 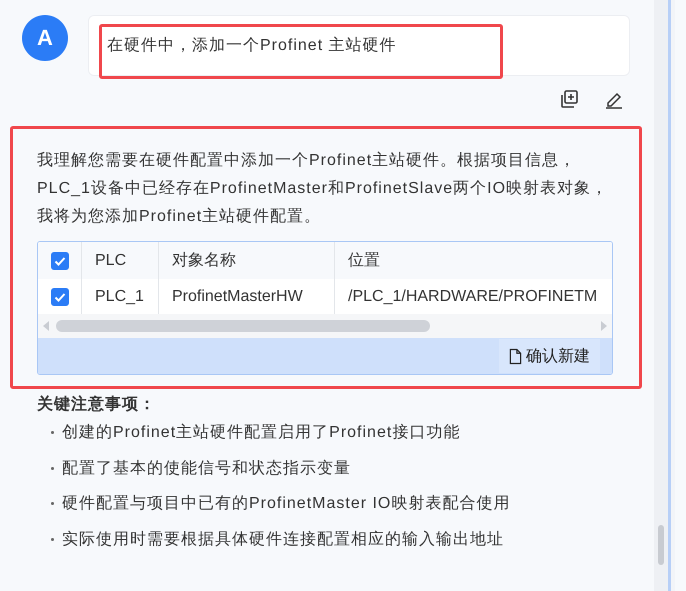 What do you see at coordinates (60, 261) in the screenshot?
I see `select-all-checkbox` at bounding box center [60, 261].